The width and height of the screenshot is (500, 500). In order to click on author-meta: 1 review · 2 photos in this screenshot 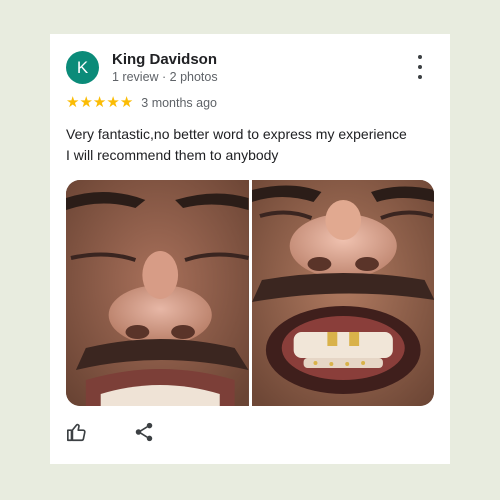, I will do `click(165, 77)`.